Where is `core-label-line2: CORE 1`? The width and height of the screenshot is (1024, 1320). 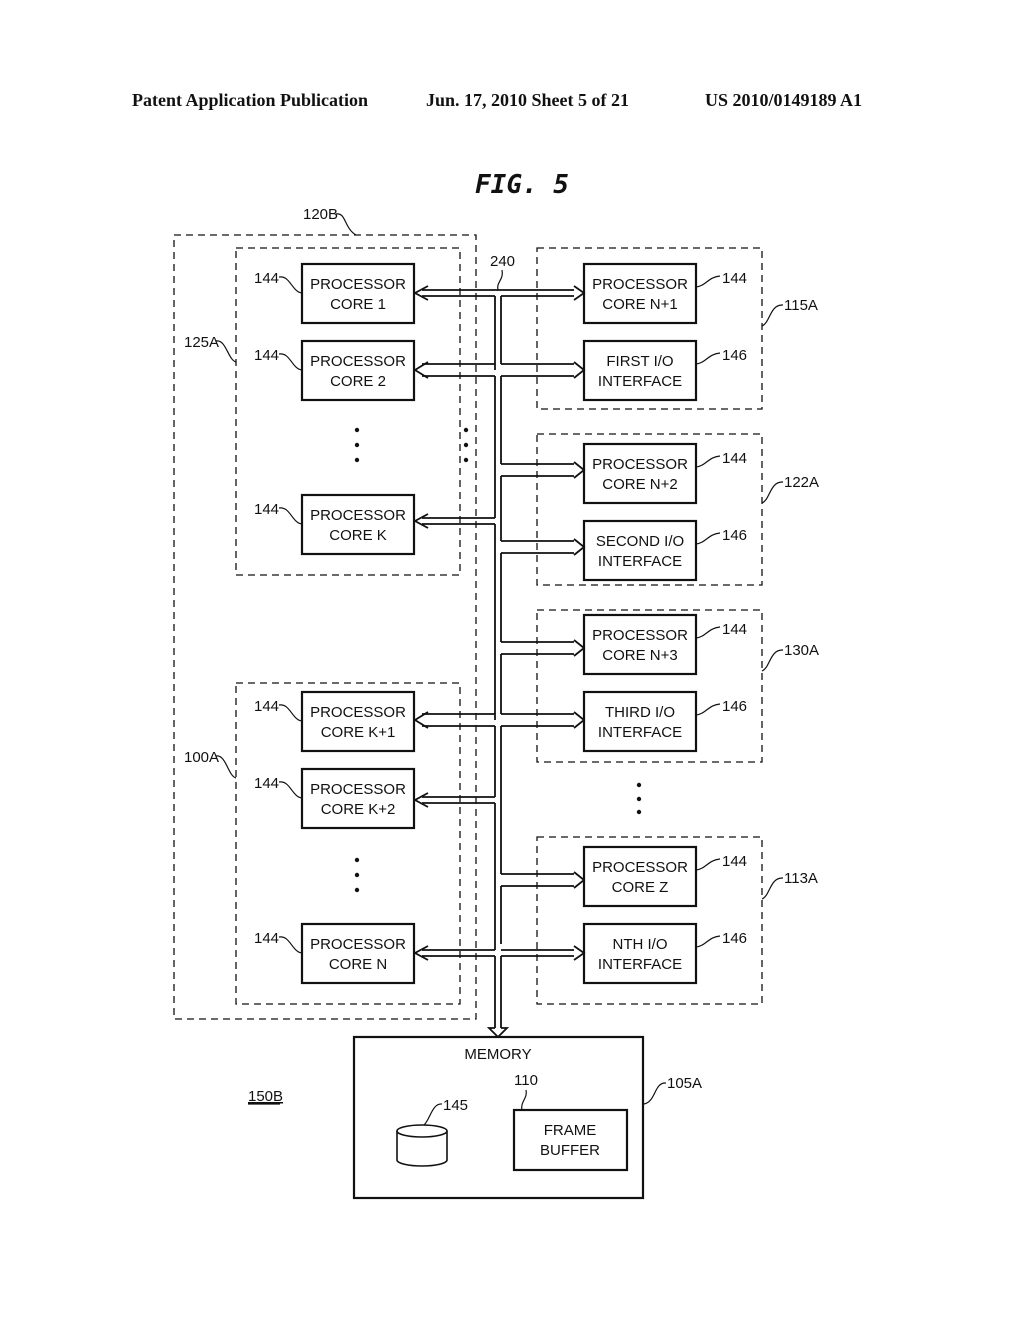
core-label-line2: CORE 1 is located at coordinates (358, 304).